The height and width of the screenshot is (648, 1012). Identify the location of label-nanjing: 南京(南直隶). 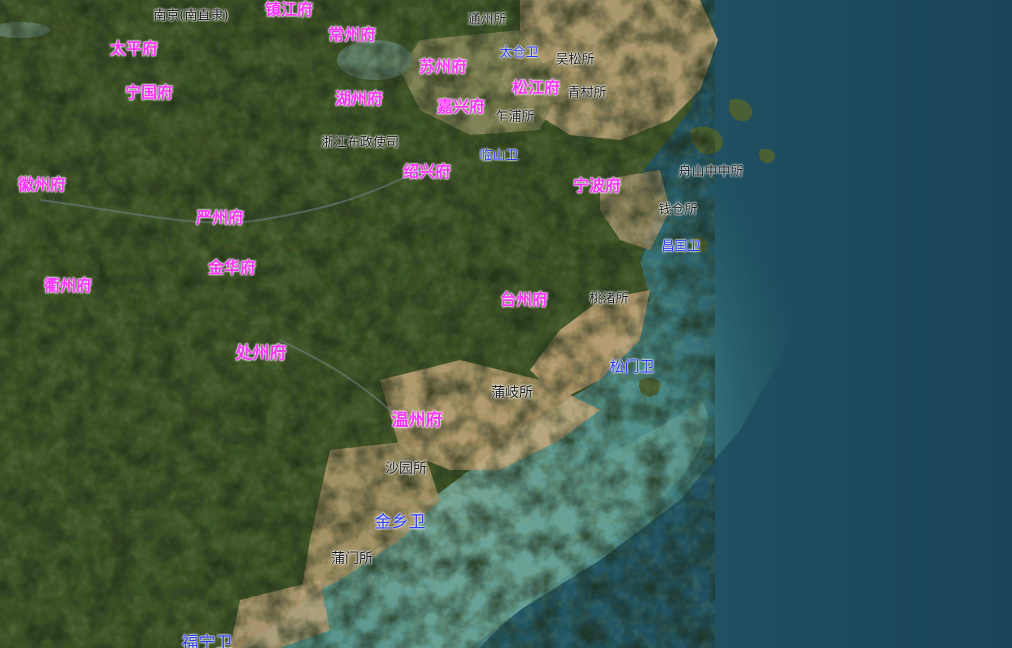
(190, 16).